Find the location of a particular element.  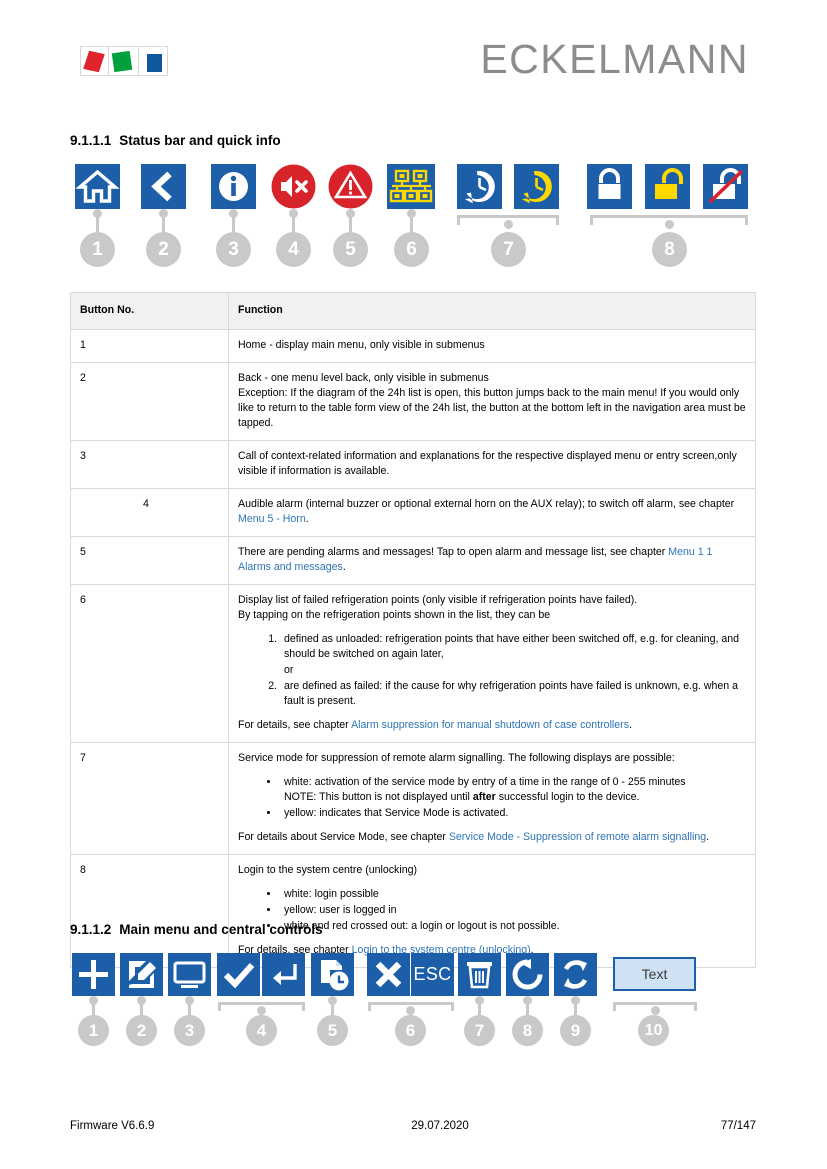

callout-label: 1 is located at coordinates (93, 1030).